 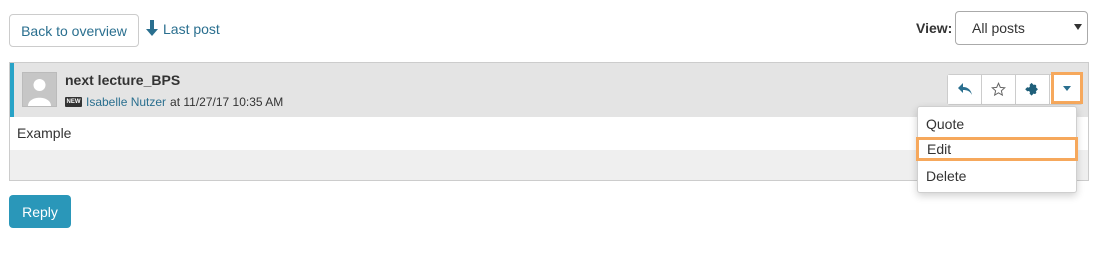 I want to click on new-badge-icon: NEW, so click(x=73, y=102).